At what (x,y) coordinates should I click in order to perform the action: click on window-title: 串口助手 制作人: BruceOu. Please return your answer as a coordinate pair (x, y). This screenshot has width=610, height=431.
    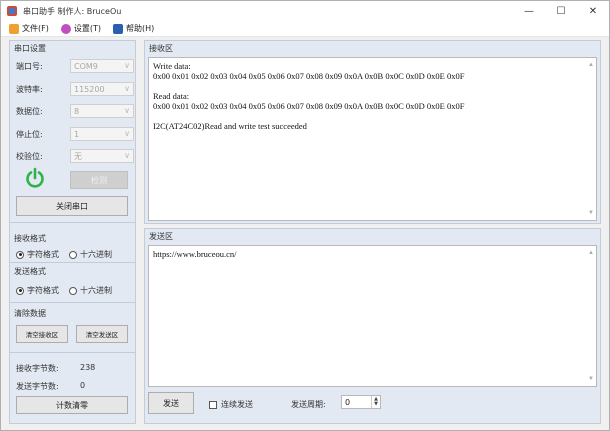
    Looking at the image, I should click on (72, 11).